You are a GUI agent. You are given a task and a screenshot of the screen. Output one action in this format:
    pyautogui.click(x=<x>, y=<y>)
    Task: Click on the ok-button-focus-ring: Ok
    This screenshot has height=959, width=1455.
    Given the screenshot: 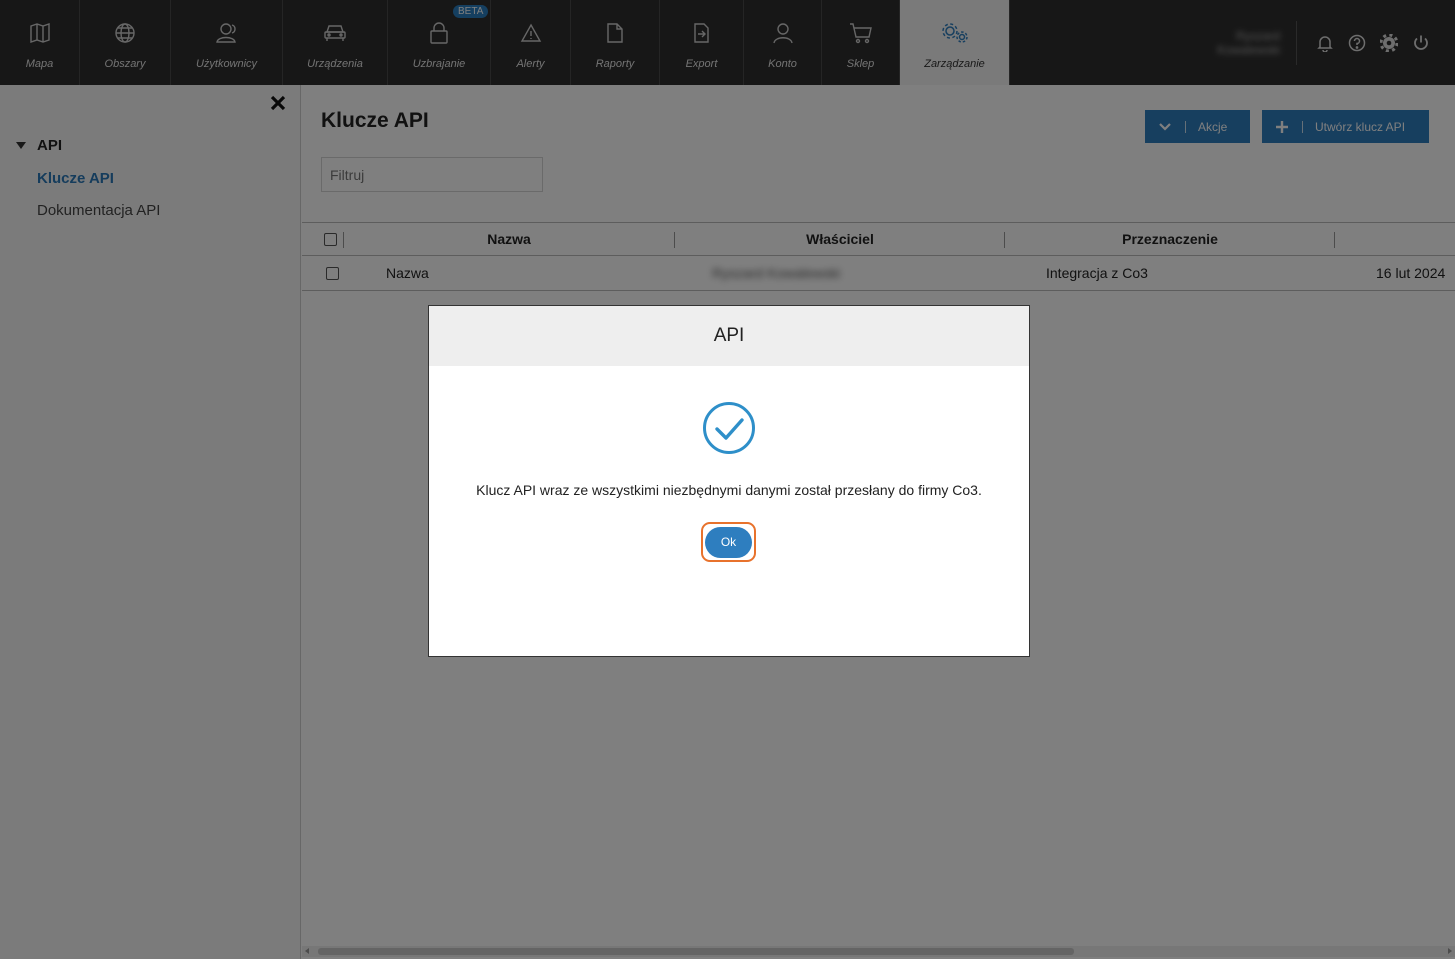 What is the action you would take?
    pyautogui.click(x=728, y=542)
    